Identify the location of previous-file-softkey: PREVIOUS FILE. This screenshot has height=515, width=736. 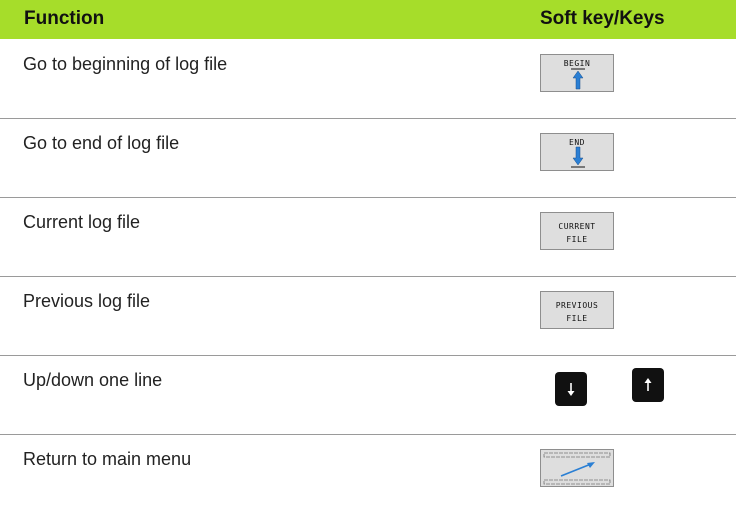
(577, 310).